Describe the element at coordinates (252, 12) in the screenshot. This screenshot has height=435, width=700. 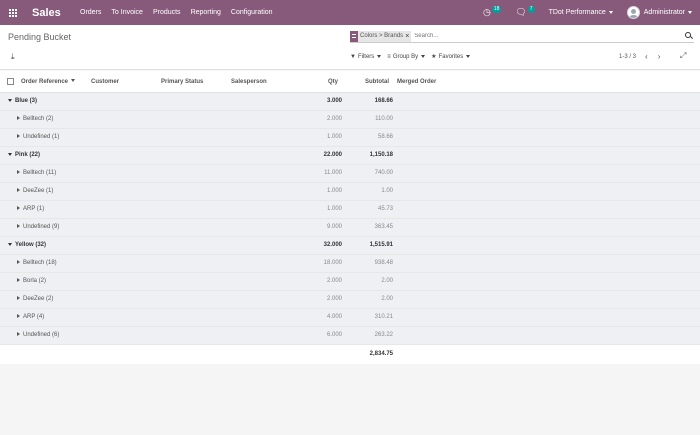
I see `menu-configuration: Configuration` at that location.